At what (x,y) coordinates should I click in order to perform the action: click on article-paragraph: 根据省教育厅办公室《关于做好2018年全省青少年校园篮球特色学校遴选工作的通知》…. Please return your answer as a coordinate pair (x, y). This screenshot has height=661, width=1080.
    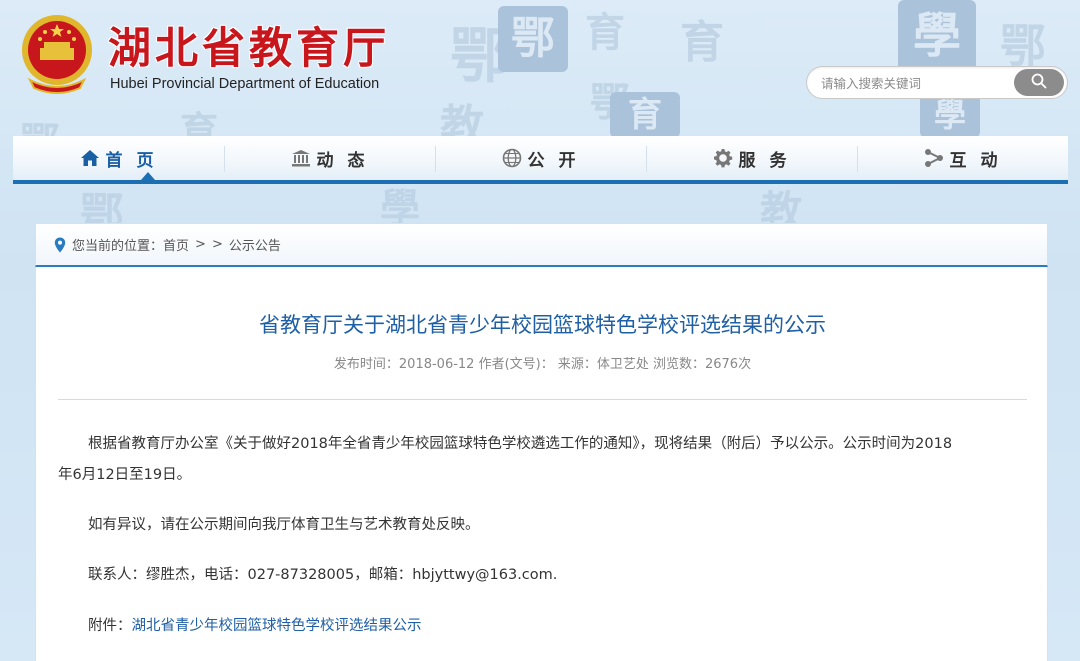
    Looking at the image, I should click on (545, 460).